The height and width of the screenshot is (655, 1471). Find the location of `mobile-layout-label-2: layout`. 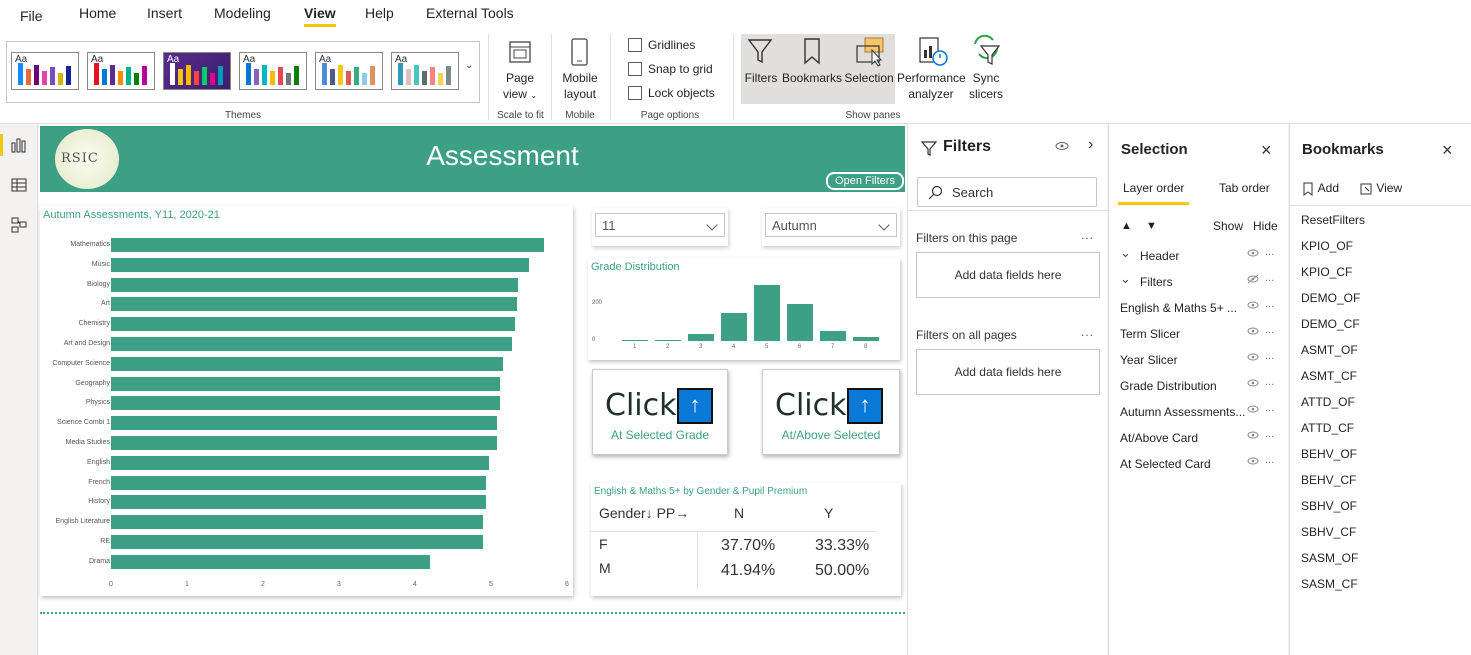

mobile-layout-label-2: layout is located at coordinates (580, 94).